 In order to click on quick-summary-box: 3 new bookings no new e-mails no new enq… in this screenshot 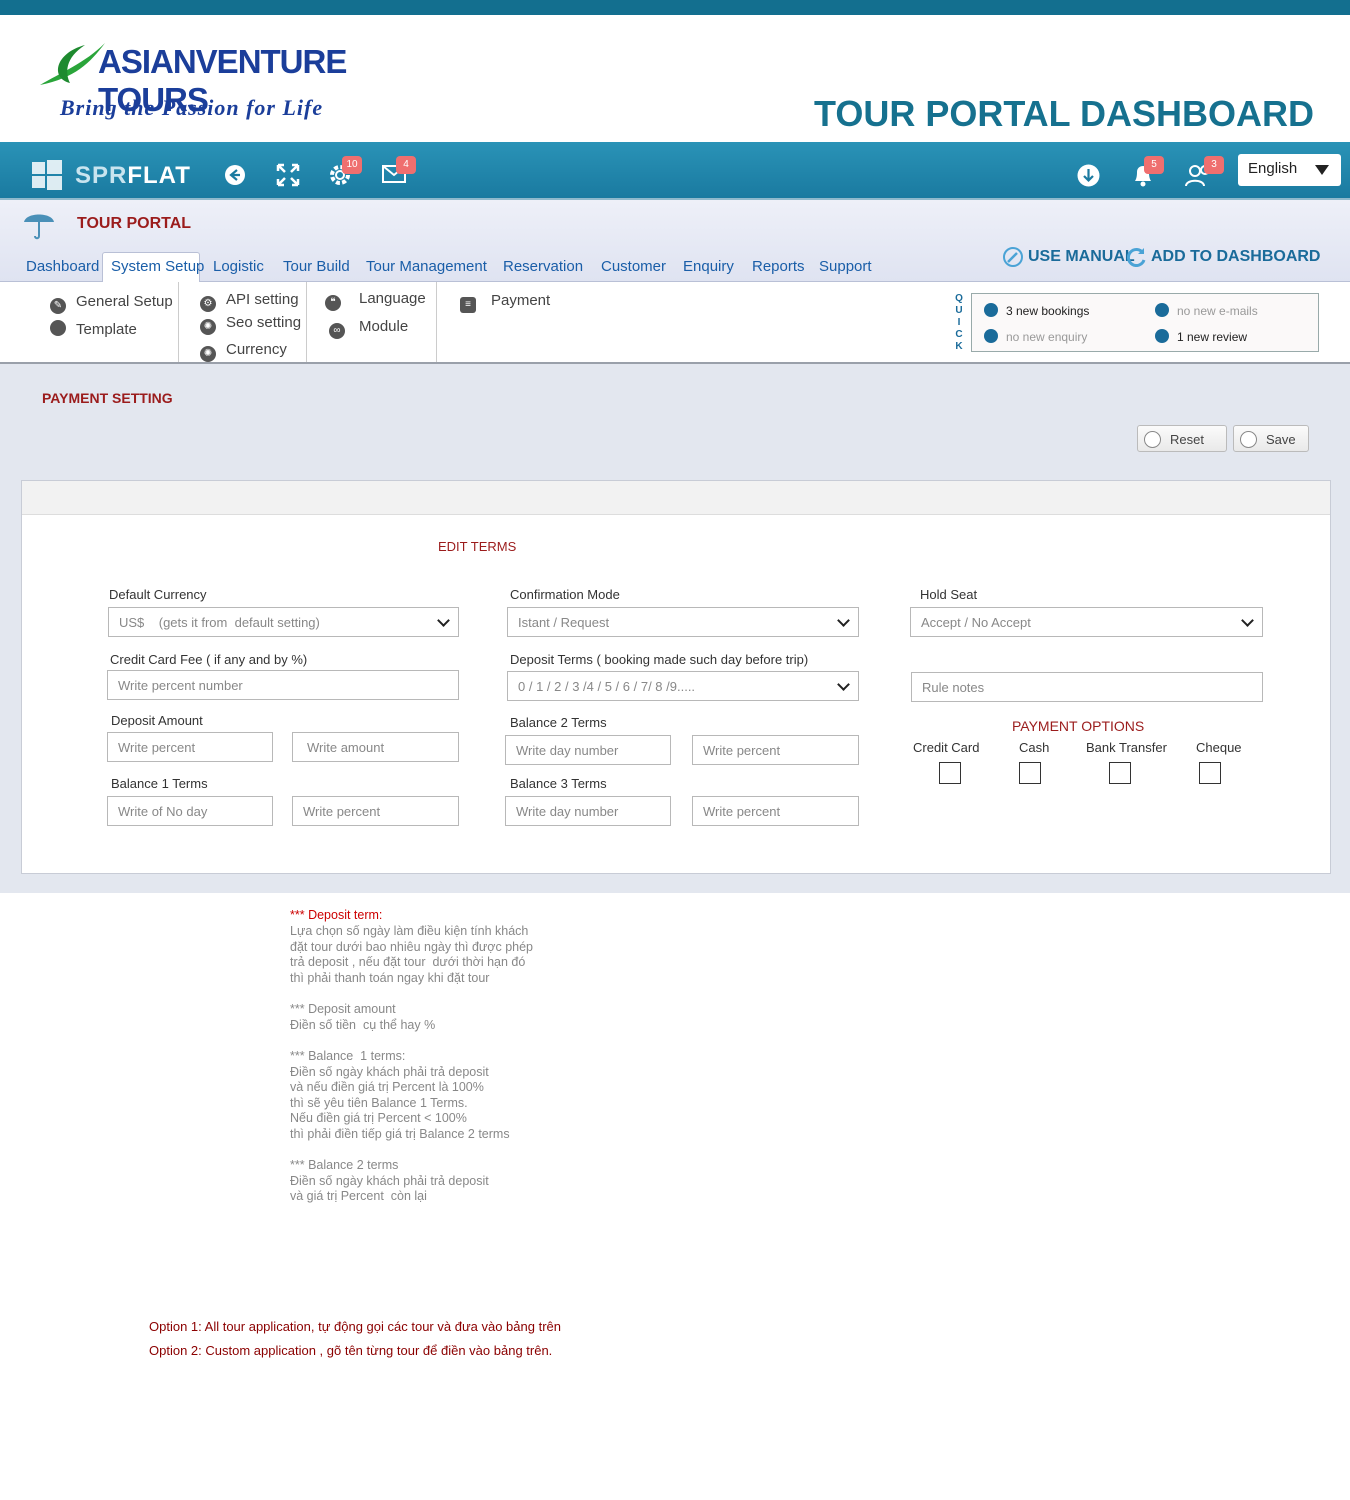, I will do `click(1145, 322)`.